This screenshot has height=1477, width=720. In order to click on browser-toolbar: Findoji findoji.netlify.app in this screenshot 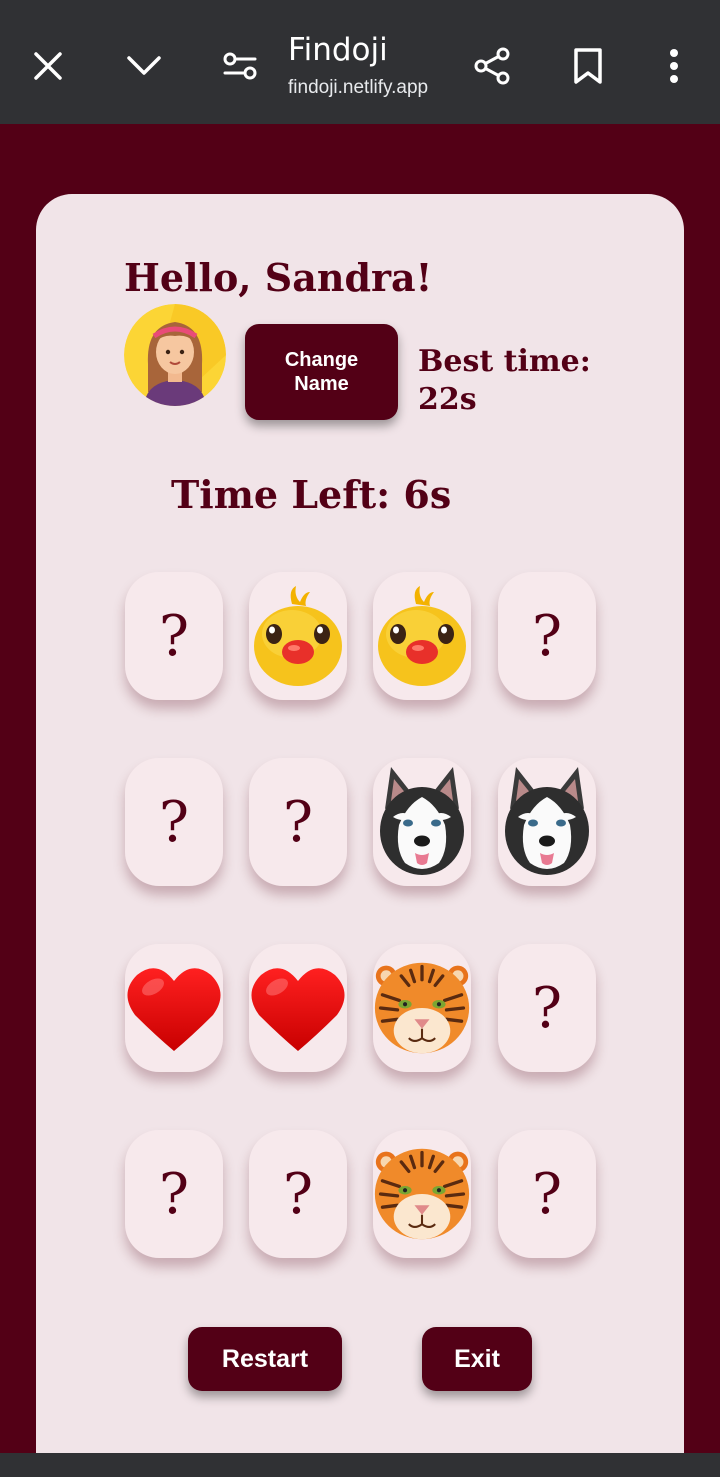, I will do `click(360, 62)`.